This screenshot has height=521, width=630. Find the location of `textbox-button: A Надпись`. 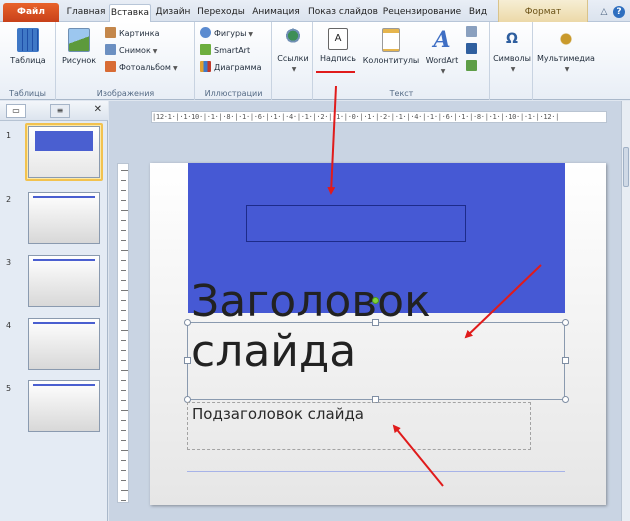

textbox-button: A Надпись is located at coordinates (338, 46).